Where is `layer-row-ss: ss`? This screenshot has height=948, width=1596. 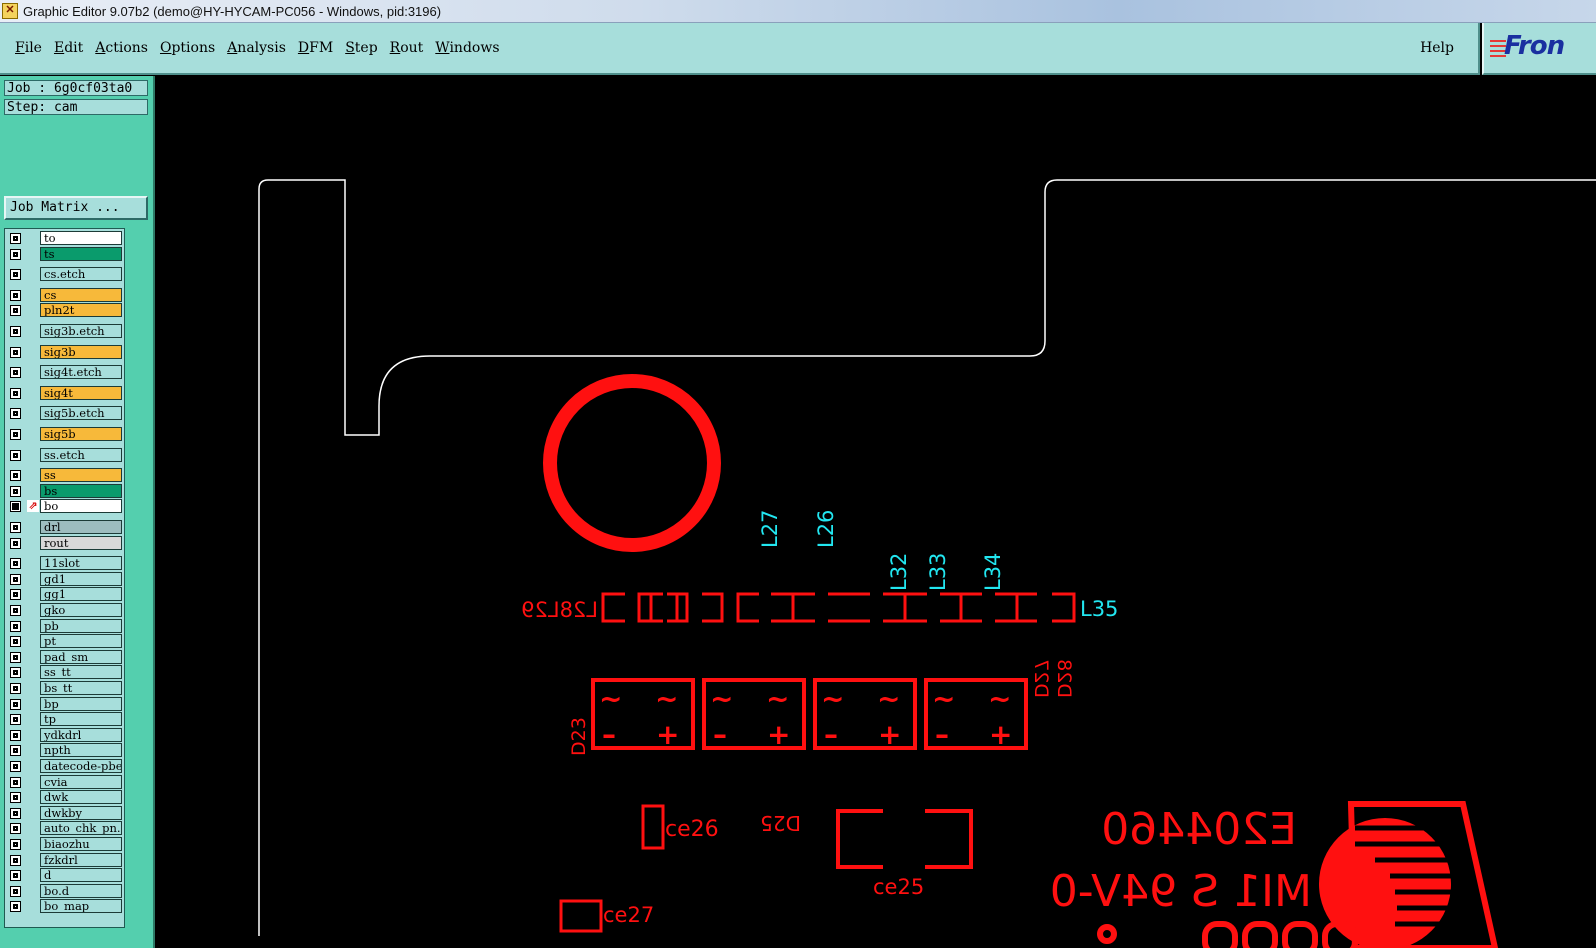
layer-row-ss: ss is located at coordinates (65, 475).